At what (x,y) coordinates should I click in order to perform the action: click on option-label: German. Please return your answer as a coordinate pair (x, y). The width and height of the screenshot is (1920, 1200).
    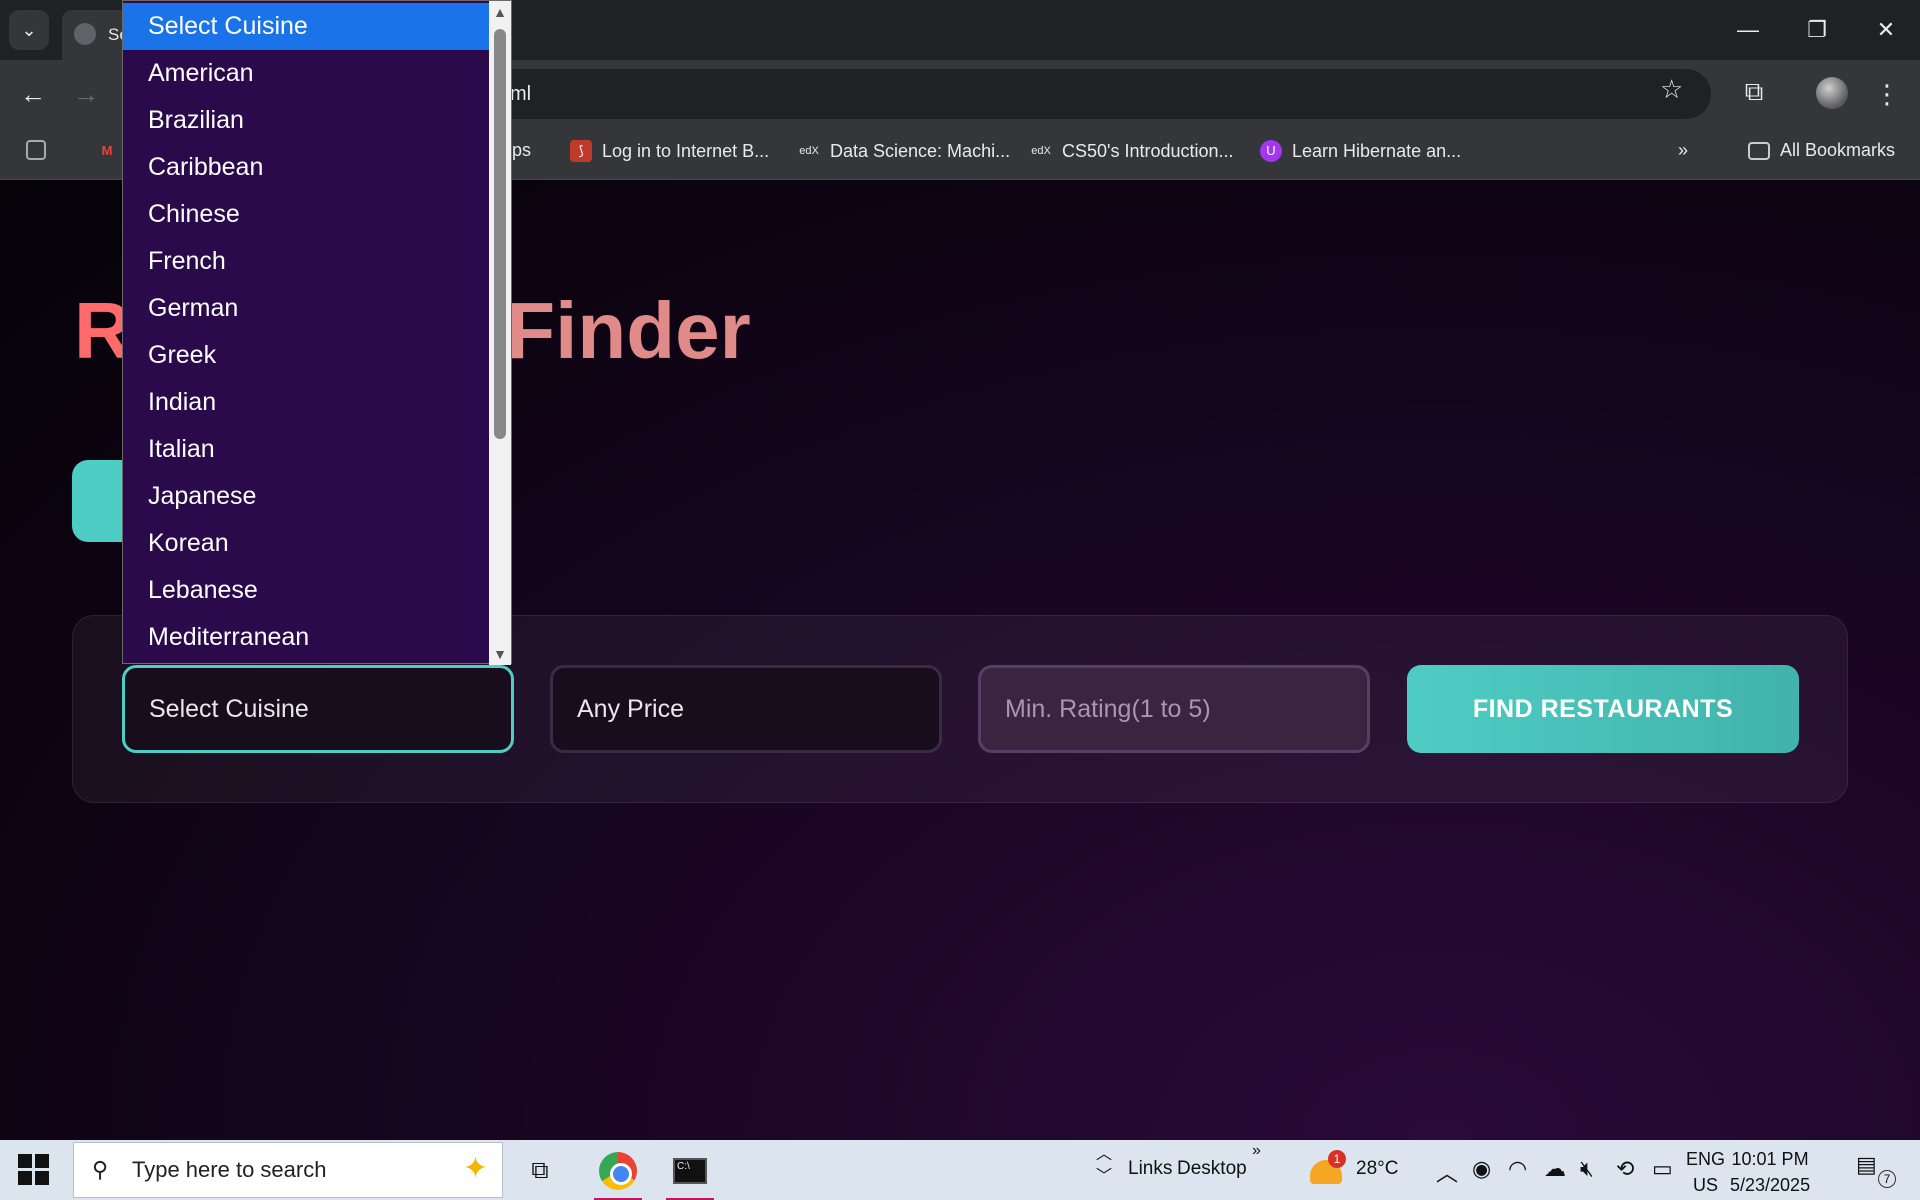
    Looking at the image, I should click on (193, 308).